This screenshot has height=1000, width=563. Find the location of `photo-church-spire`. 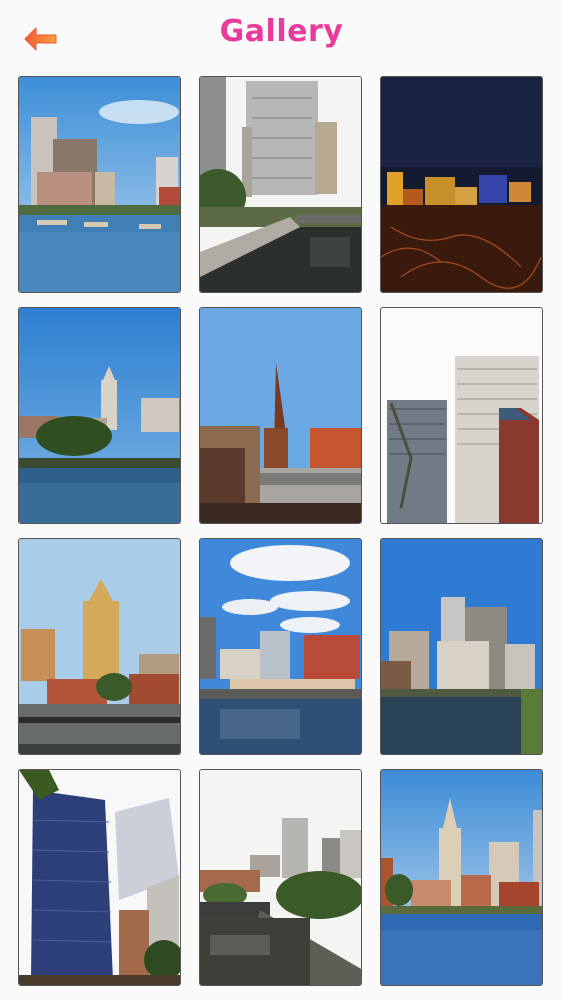

photo-church-spire is located at coordinates (280, 415).